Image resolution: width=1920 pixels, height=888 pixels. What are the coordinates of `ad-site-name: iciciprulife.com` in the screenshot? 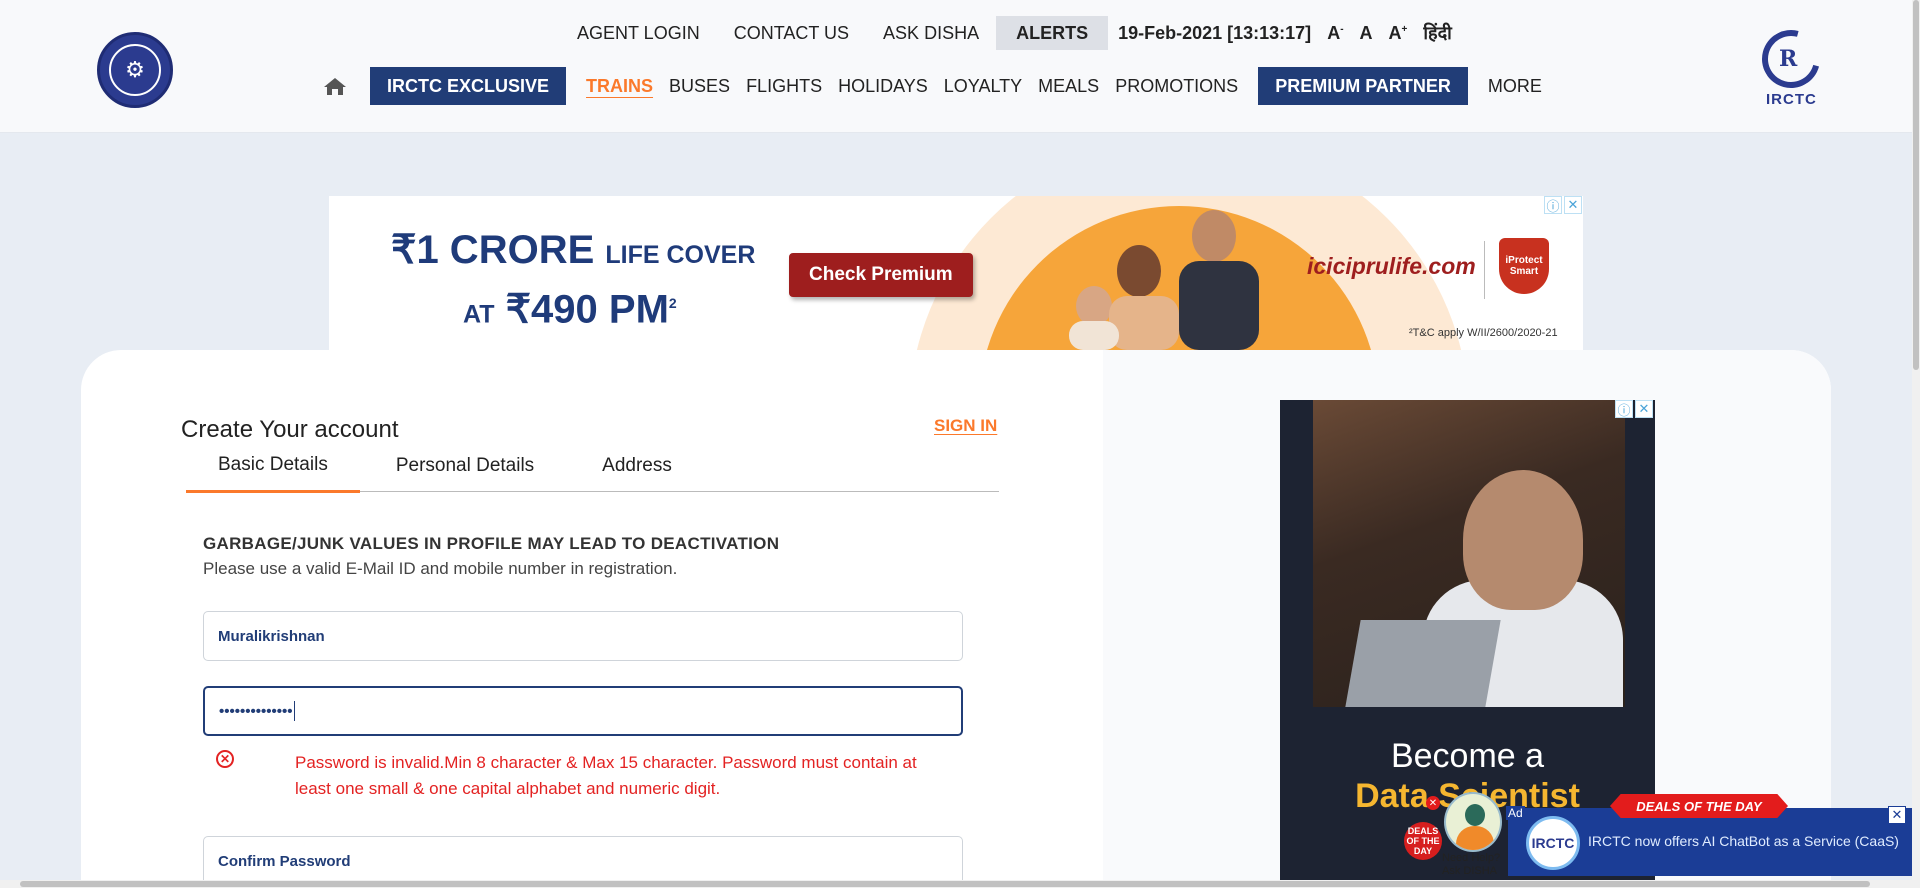 It's located at (1391, 266).